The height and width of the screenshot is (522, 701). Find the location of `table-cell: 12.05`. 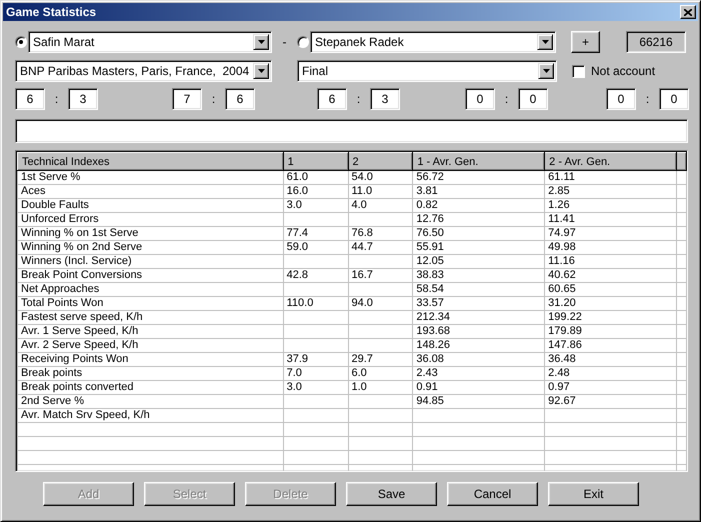

table-cell: 12.05 is located at coordinates (478, 261).